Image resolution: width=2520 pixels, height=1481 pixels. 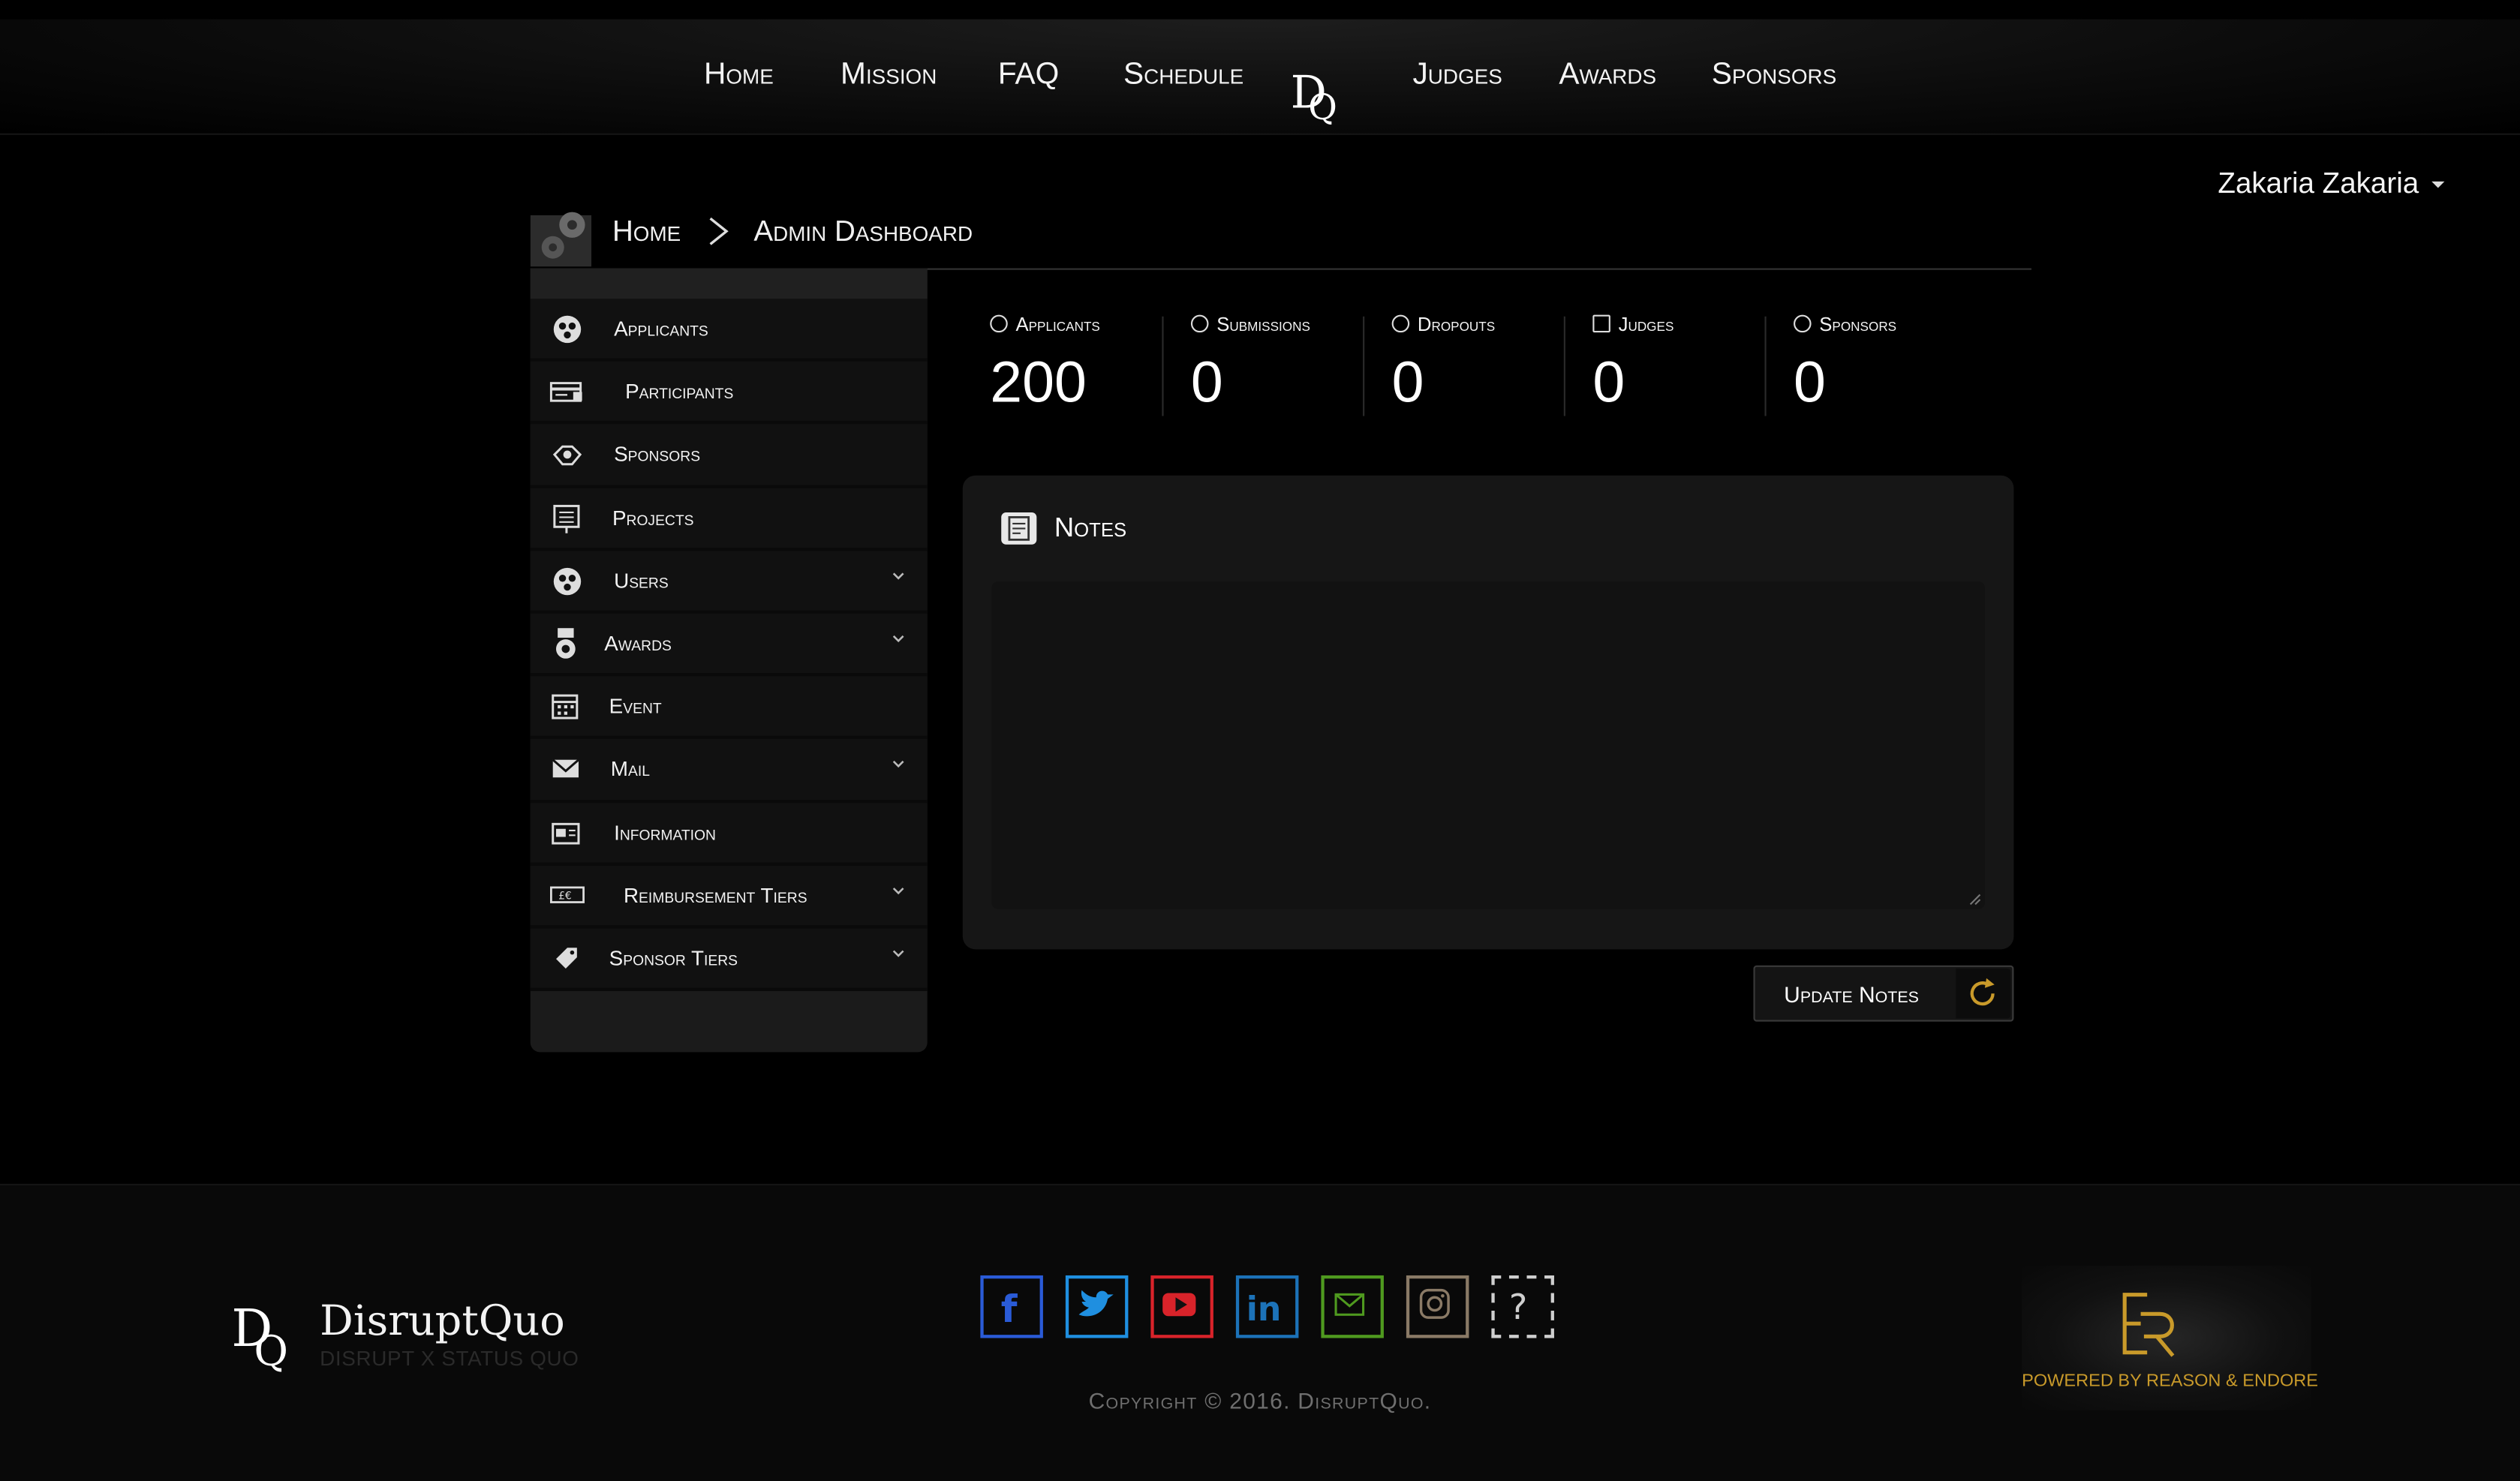 I want to click on calendar-icon, so click(x=565, y=707).